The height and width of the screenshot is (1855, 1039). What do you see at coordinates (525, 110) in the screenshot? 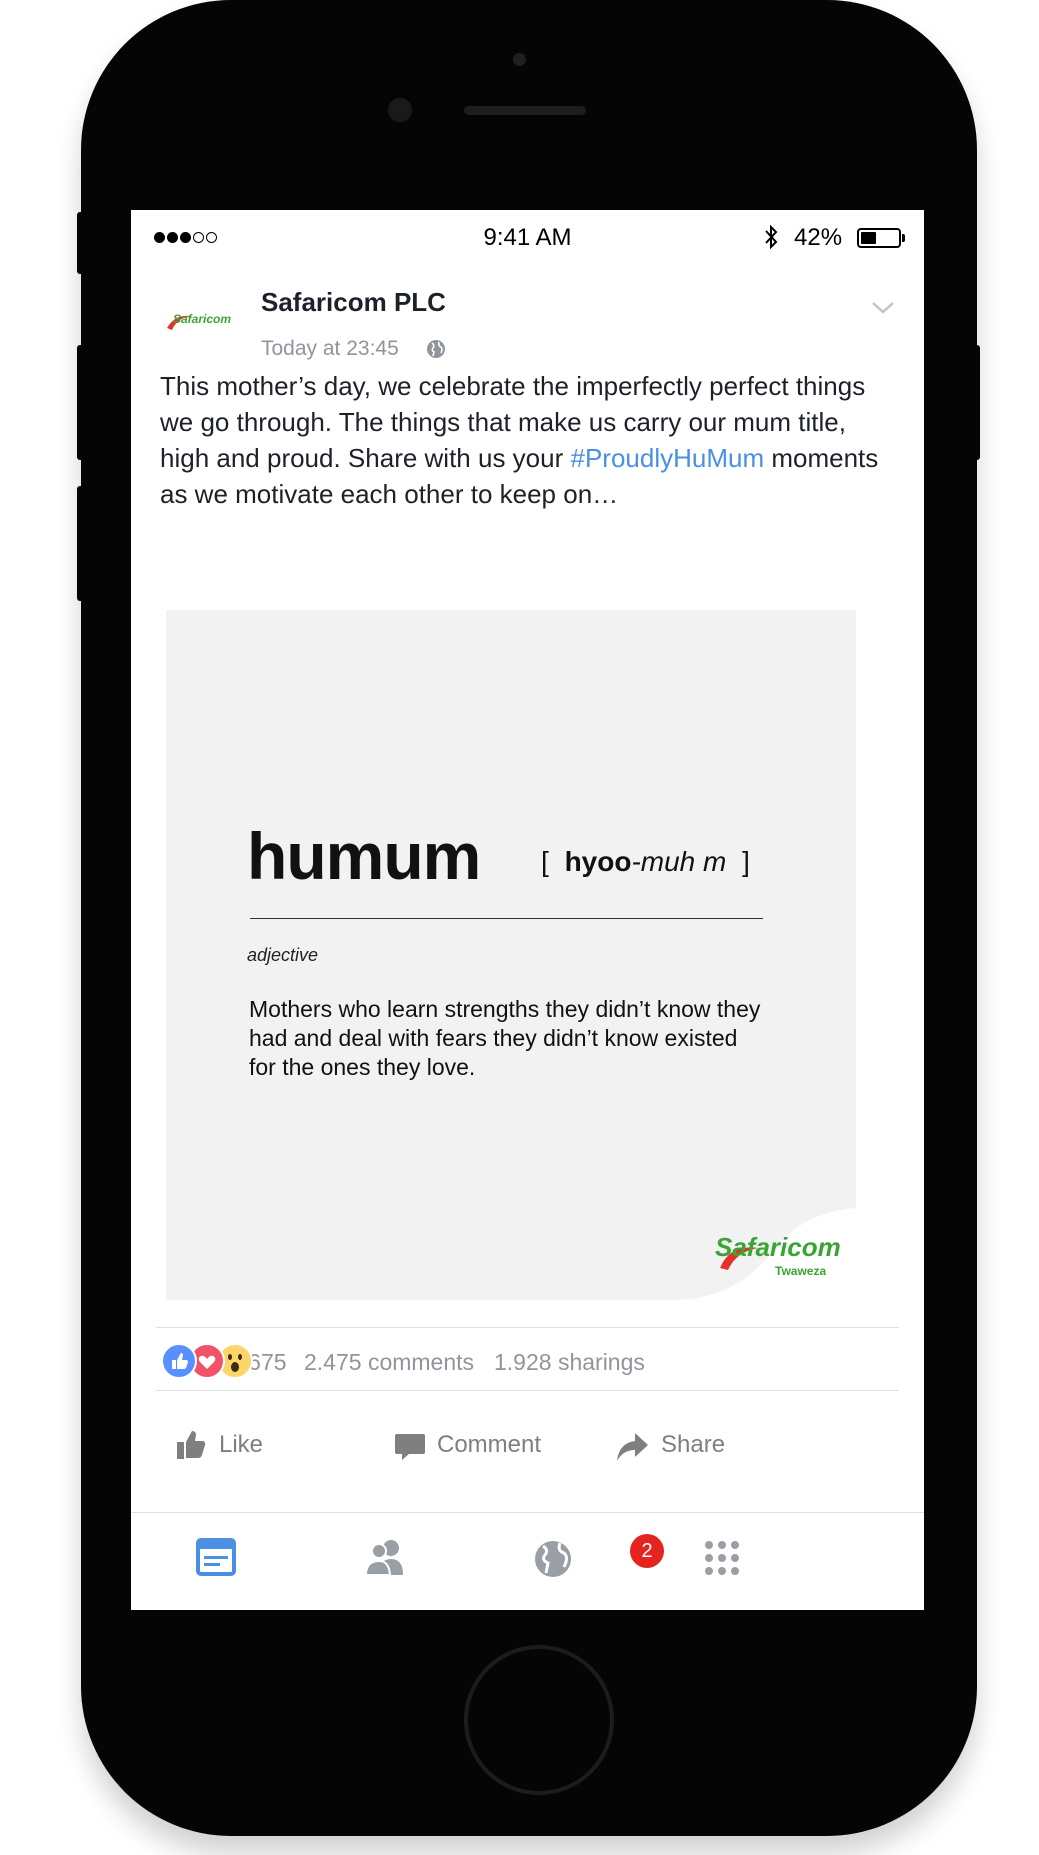
I see `earpiece-speaker` at bounding box center [525, 110].